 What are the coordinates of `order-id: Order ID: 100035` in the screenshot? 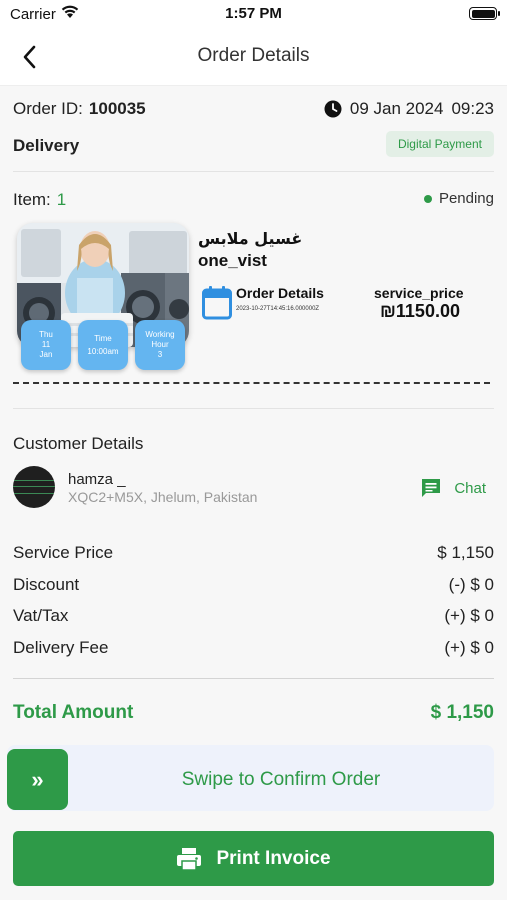 It's located at (79, 109).